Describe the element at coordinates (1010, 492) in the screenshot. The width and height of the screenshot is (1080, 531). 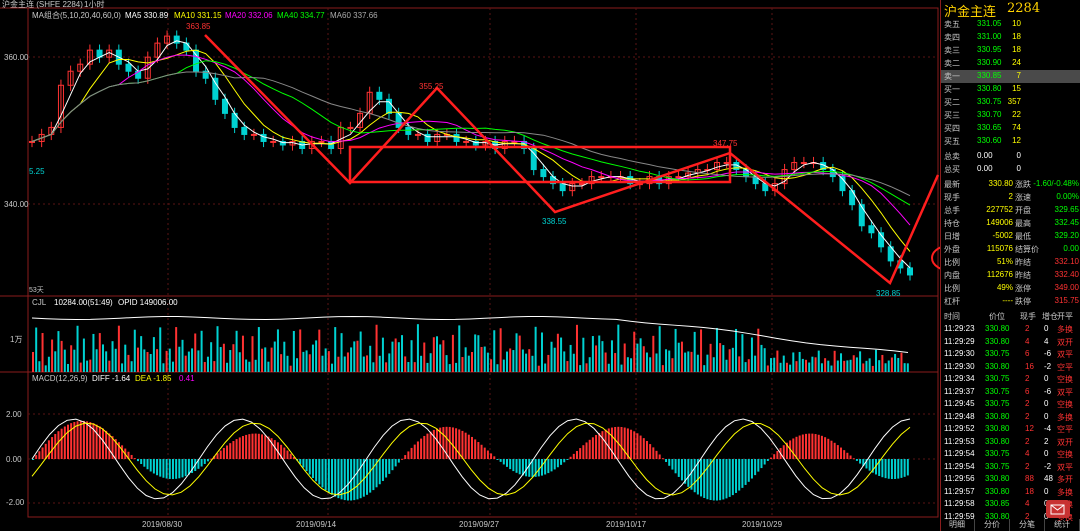
I see `trade-row: 11:29:57 330.80 18 0 多换` at that location.